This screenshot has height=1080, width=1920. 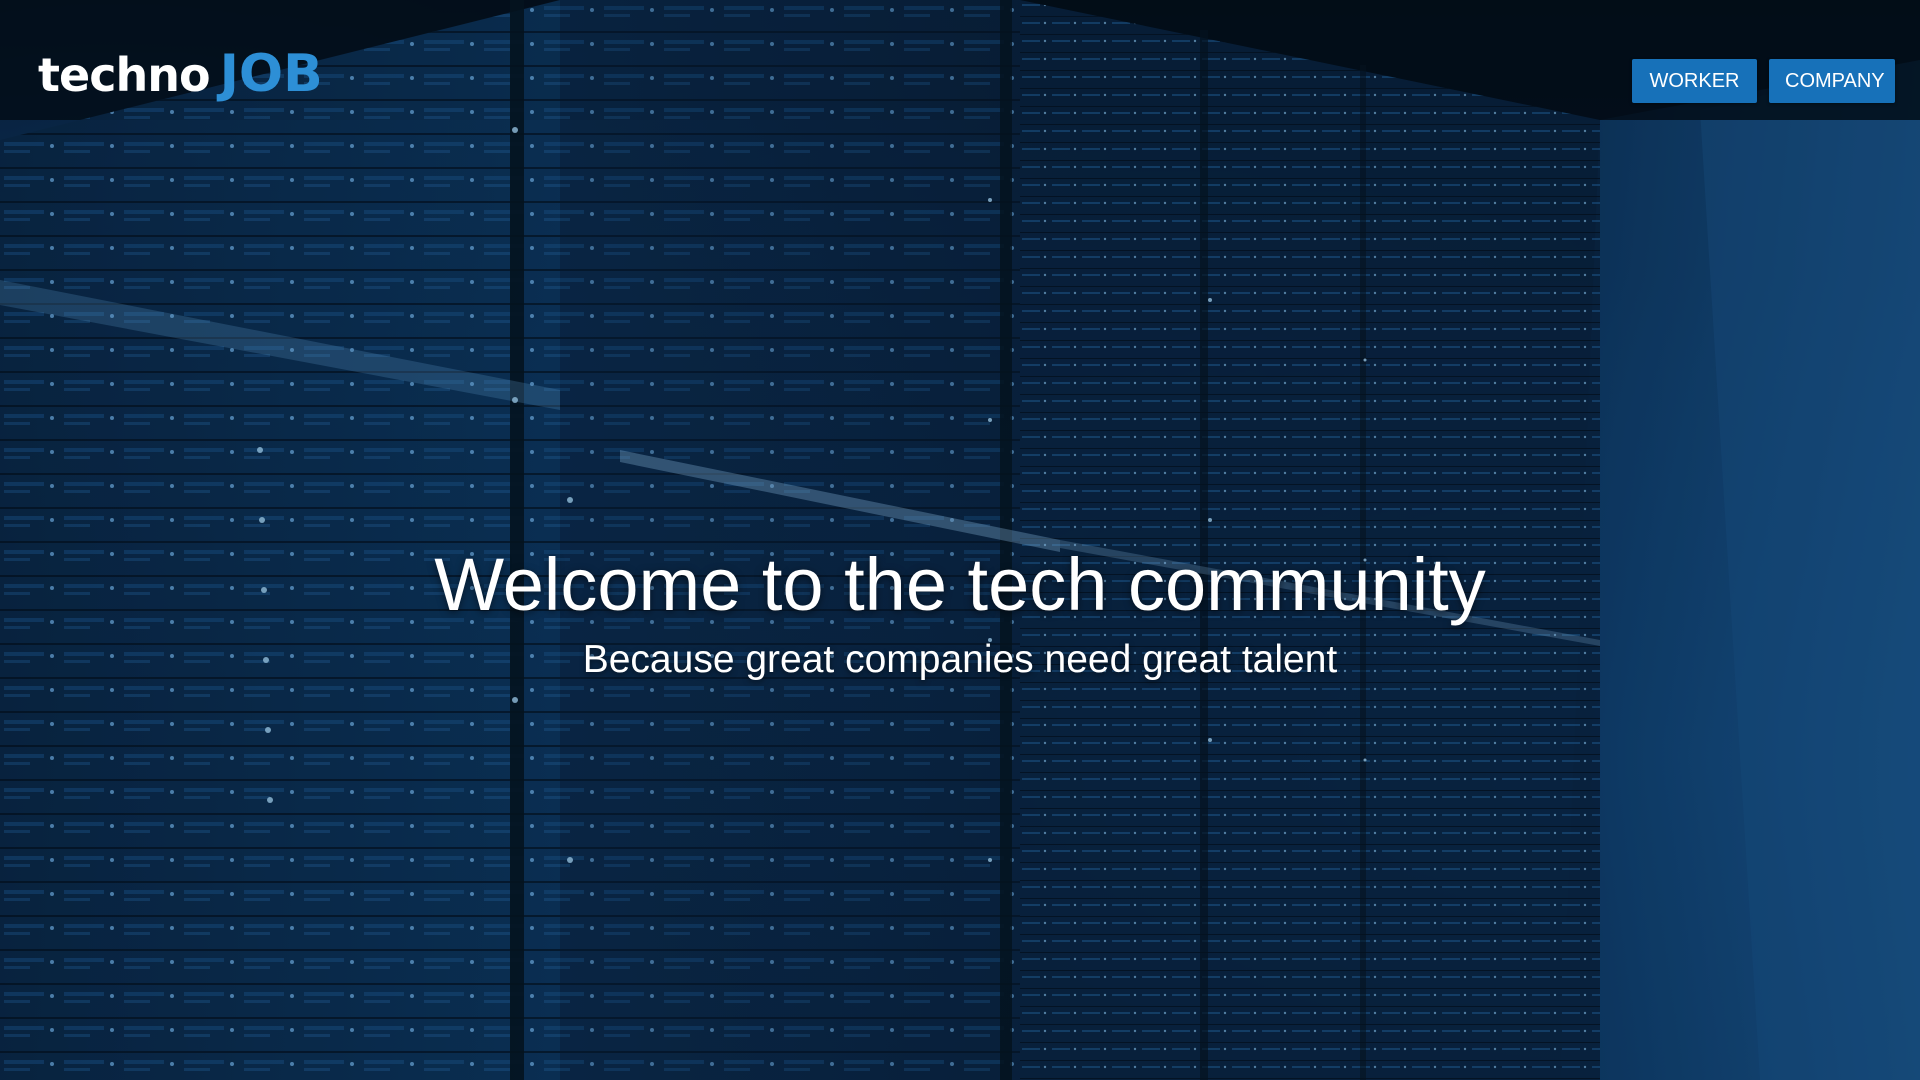 What do you see at coordinates (271, 74) in the screenshot?
I see `logo-text-job: JOB` at bounding box center [271, 74].